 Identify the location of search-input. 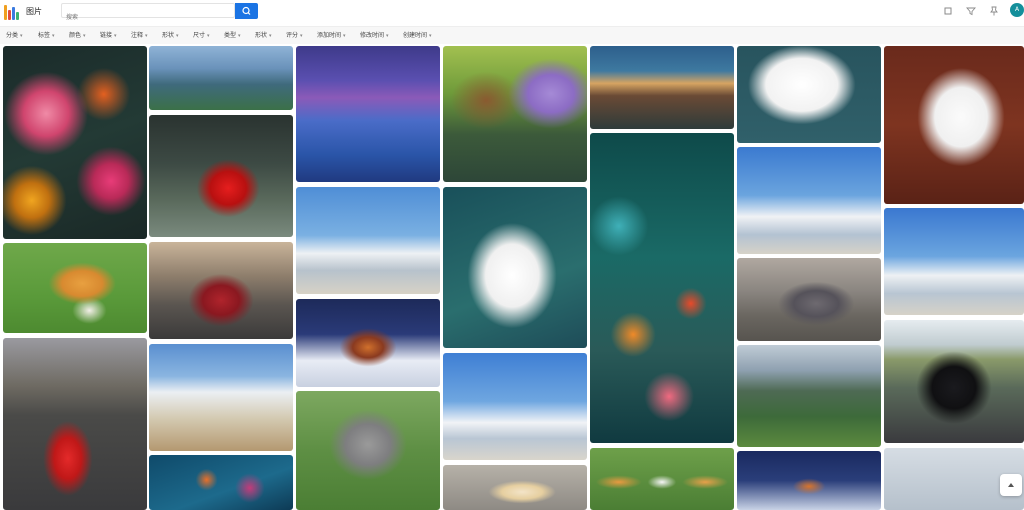
(144, 17).